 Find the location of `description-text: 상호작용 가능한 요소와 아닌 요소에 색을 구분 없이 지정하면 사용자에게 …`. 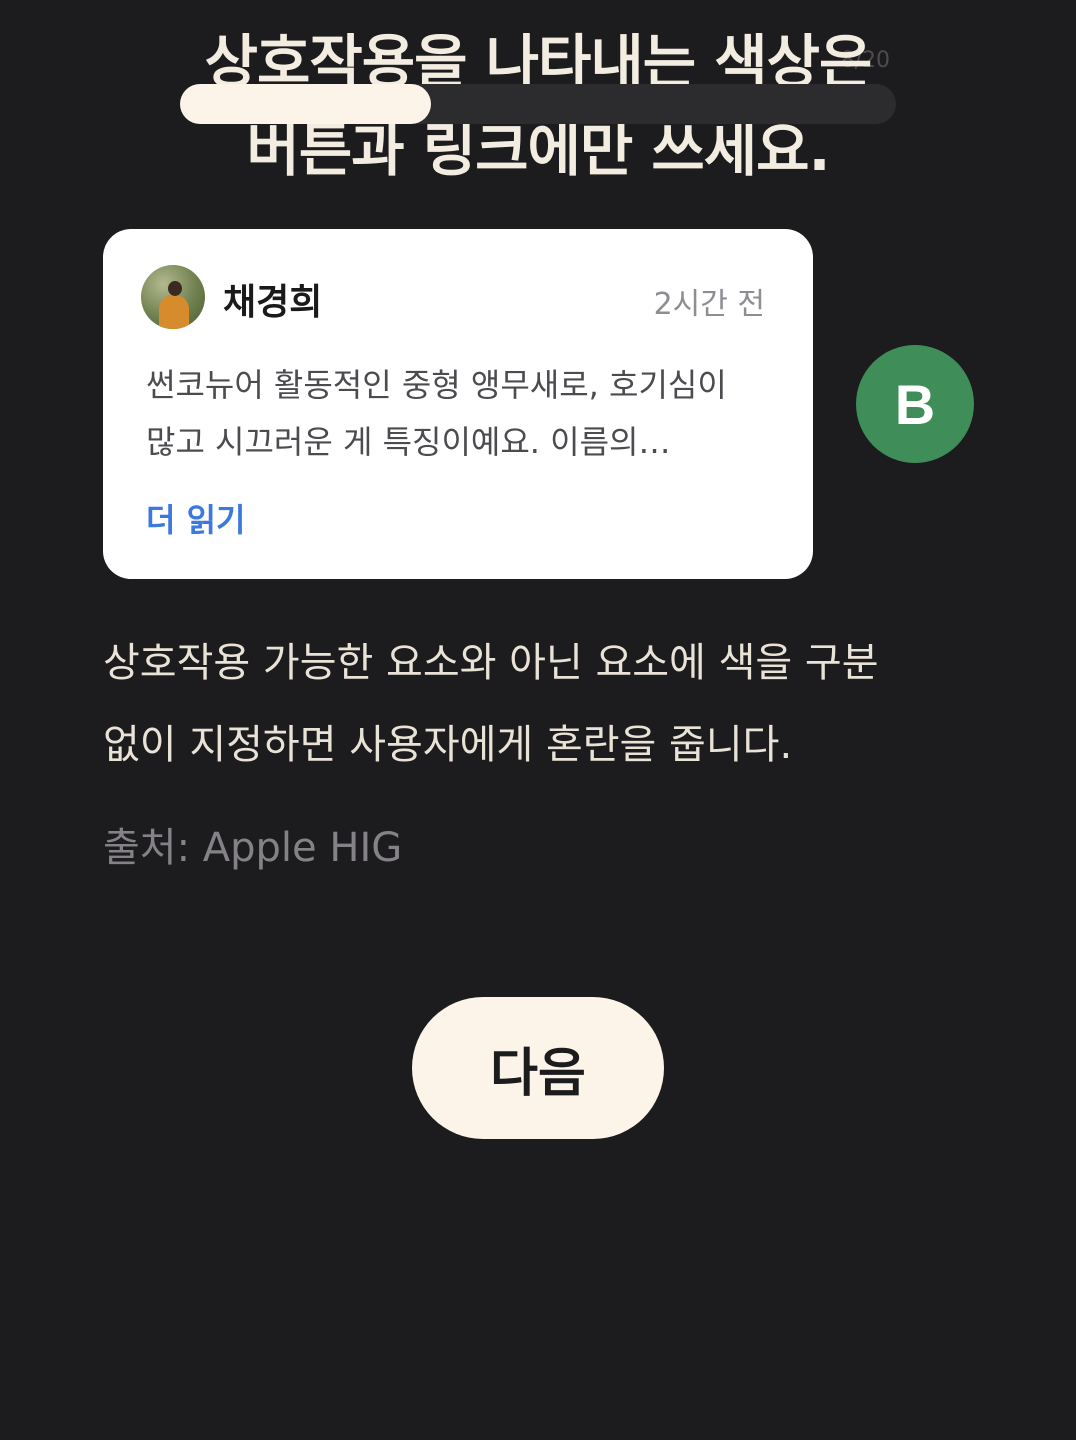

description-text: 상호작용 가능한 요소와 아닌 요소에 색을 구분 없이 지정하면 사용자에게 … is located at coordinates (491, 704).